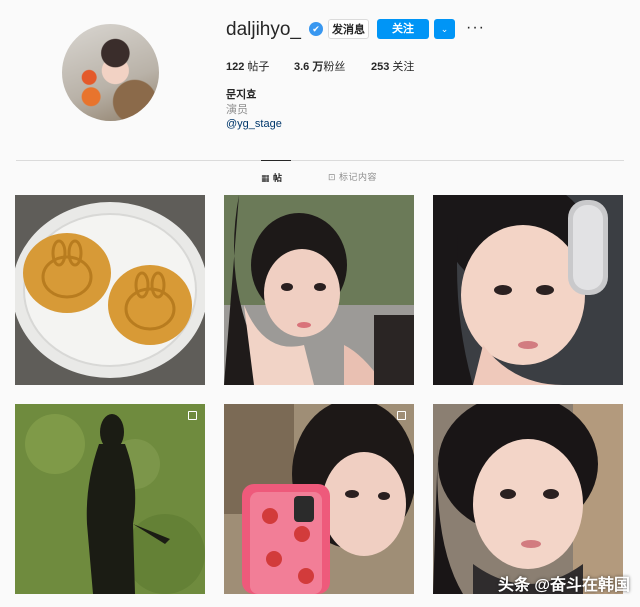 This screenshot has height=607, width=640. What do you see at coordinates (316, 29) in the screenshot?
I see `verified-badge-icon: ✔` at bounding box center [316, 29].